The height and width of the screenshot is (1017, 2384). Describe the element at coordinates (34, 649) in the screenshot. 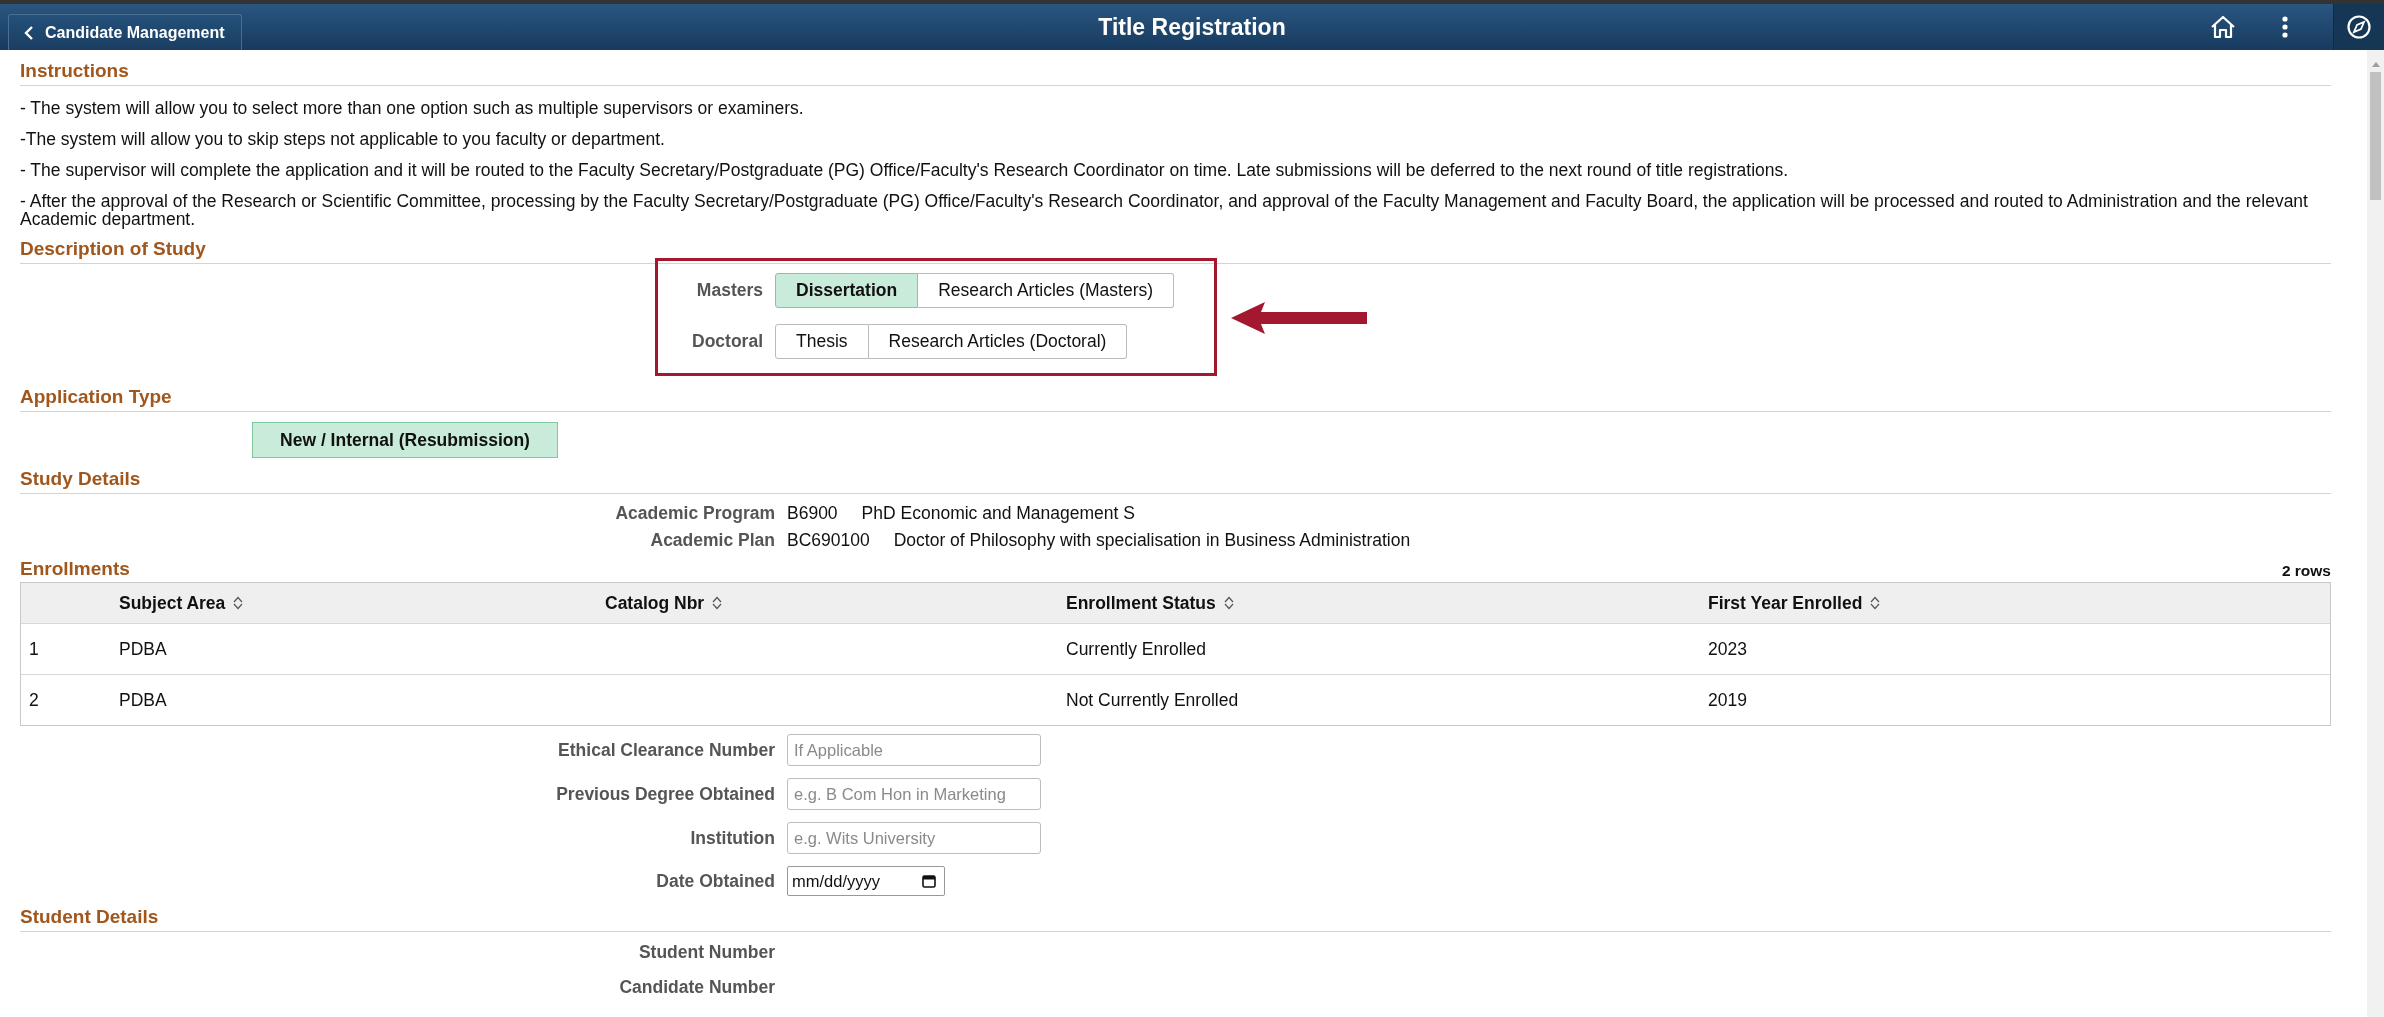

I see `row-number: 1` at that location.